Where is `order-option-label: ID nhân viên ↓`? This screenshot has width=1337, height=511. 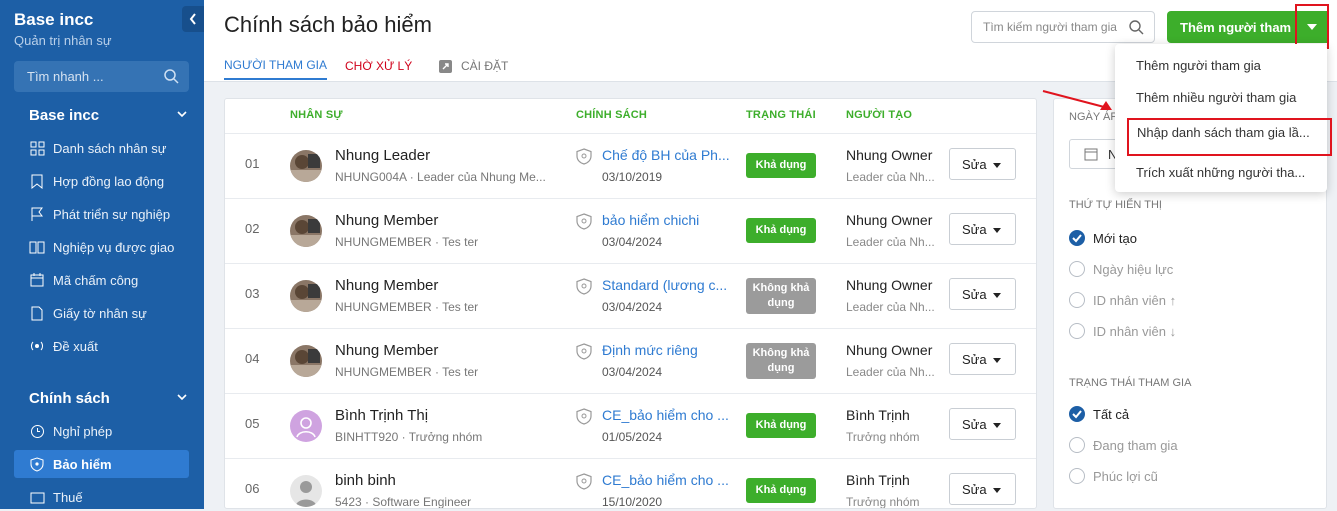
order-option-label: ID nhân viên ↓ is located at coordinates (1135, 331).